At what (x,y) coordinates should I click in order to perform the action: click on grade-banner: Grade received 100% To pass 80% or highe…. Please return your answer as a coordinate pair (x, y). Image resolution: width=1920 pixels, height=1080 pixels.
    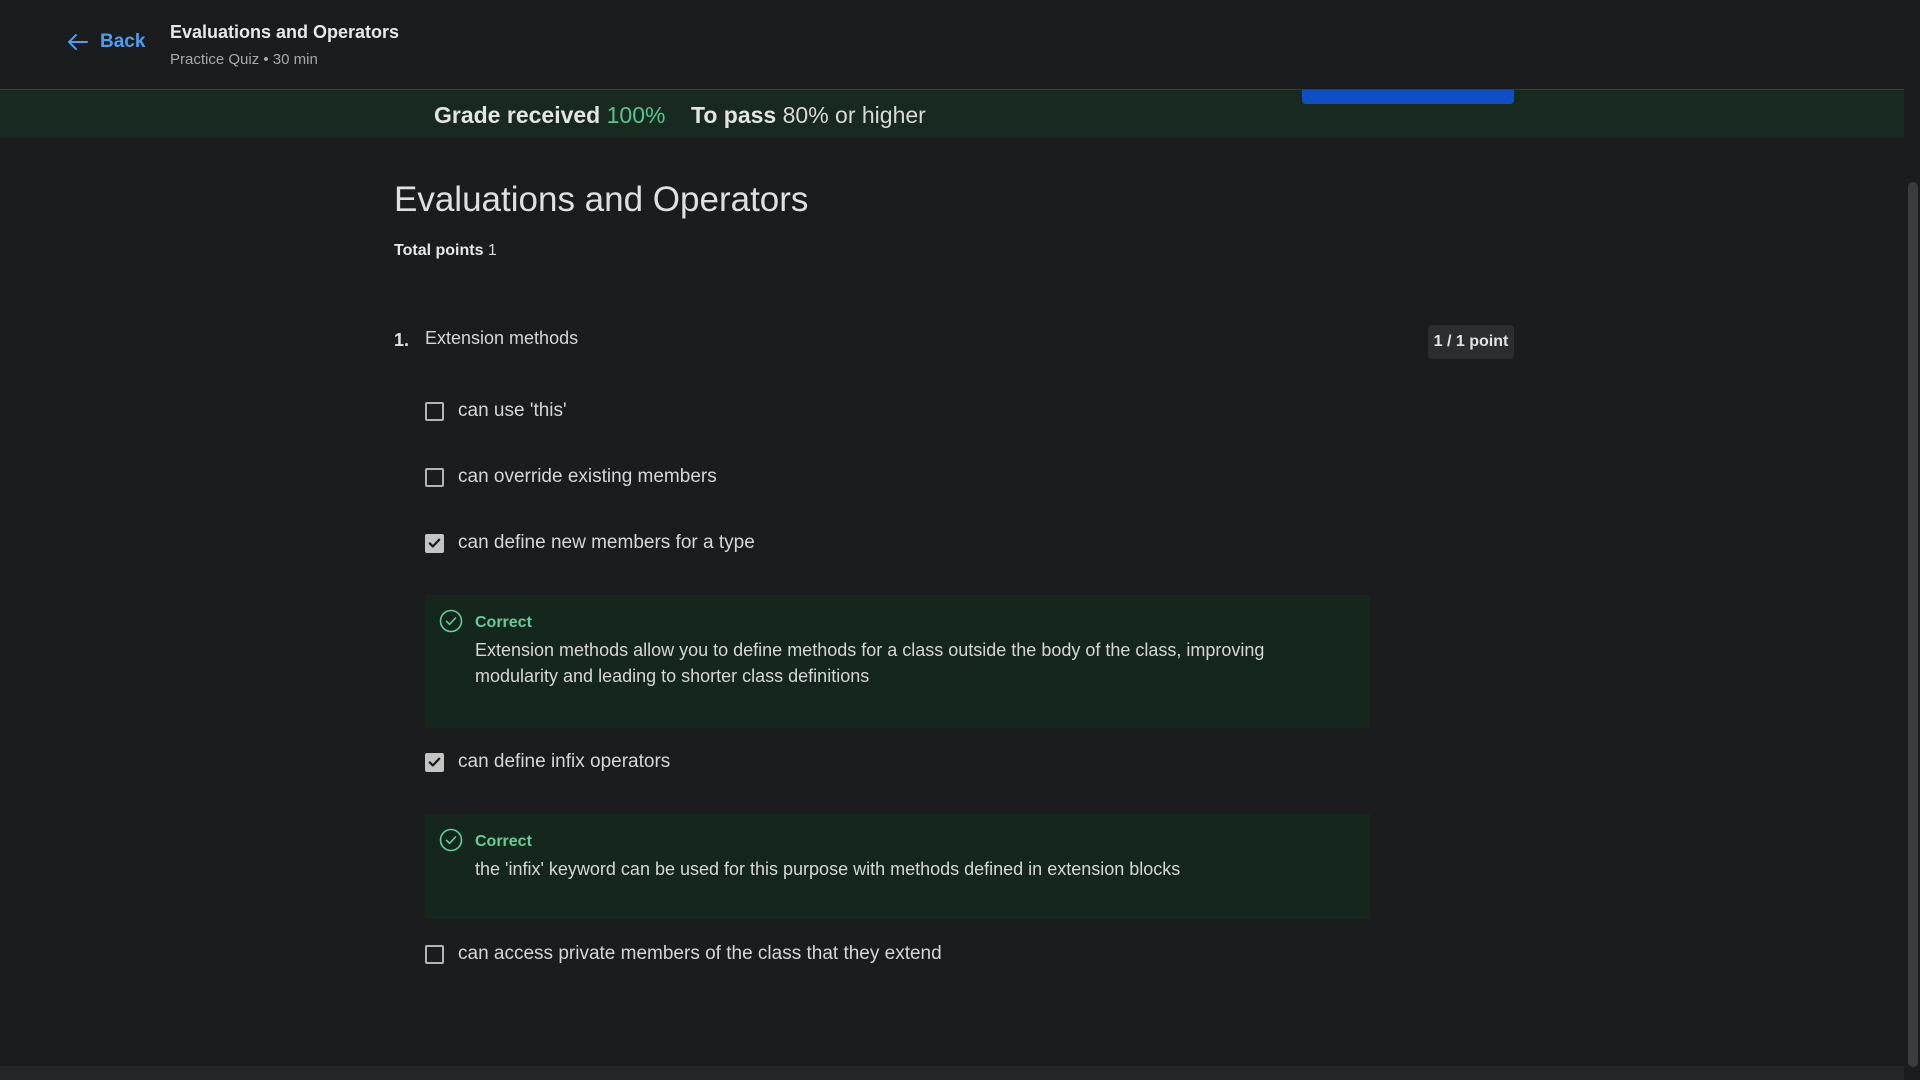
    Looking at the image, I should click on (952, 114).